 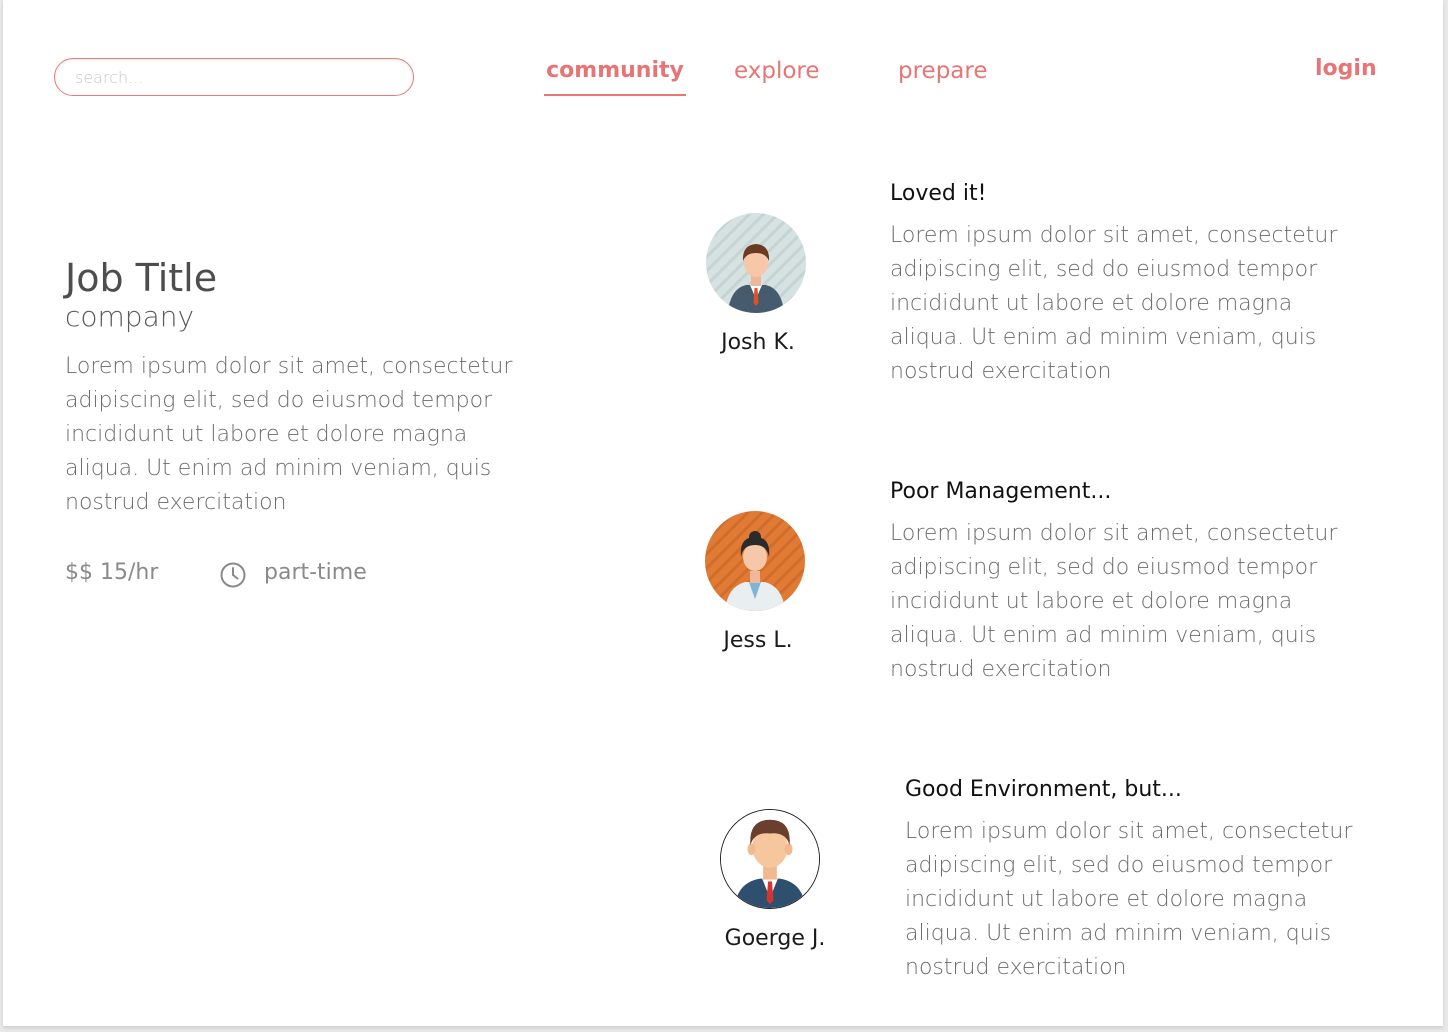 I want to click on clock-icon, so click(x=233, y=575).